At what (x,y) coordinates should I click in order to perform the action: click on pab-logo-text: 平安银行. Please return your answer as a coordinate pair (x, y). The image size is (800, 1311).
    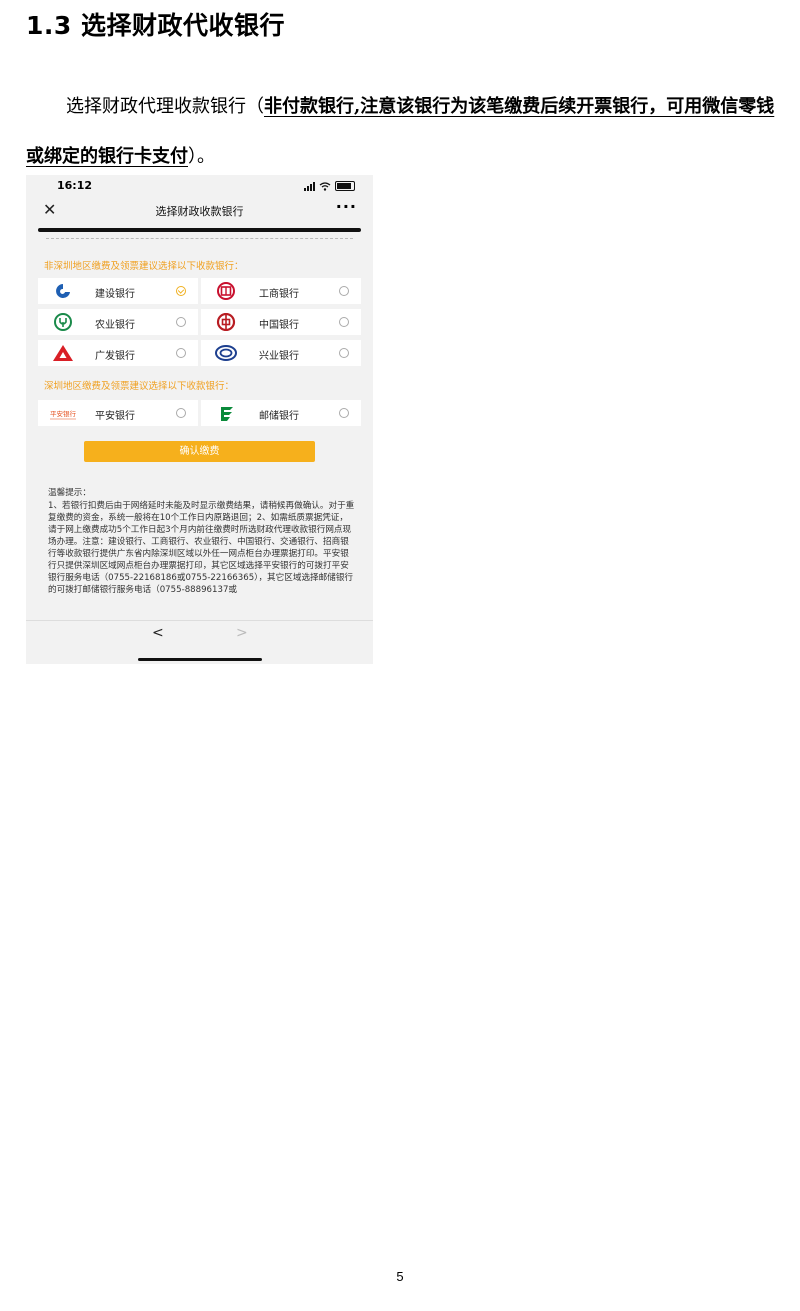
    Looking at the image, I should click on (63, 413).